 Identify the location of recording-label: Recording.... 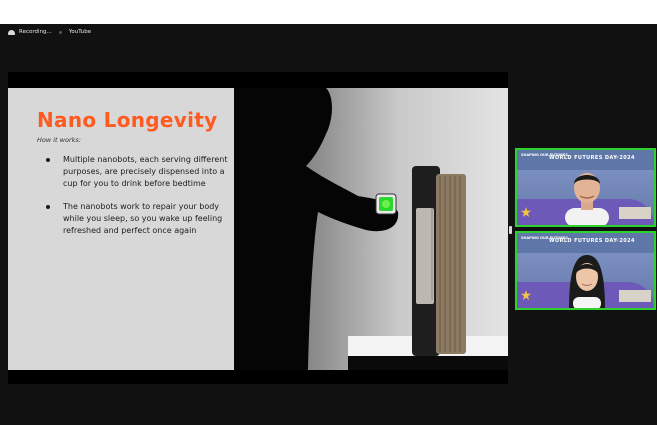
(35, 32).